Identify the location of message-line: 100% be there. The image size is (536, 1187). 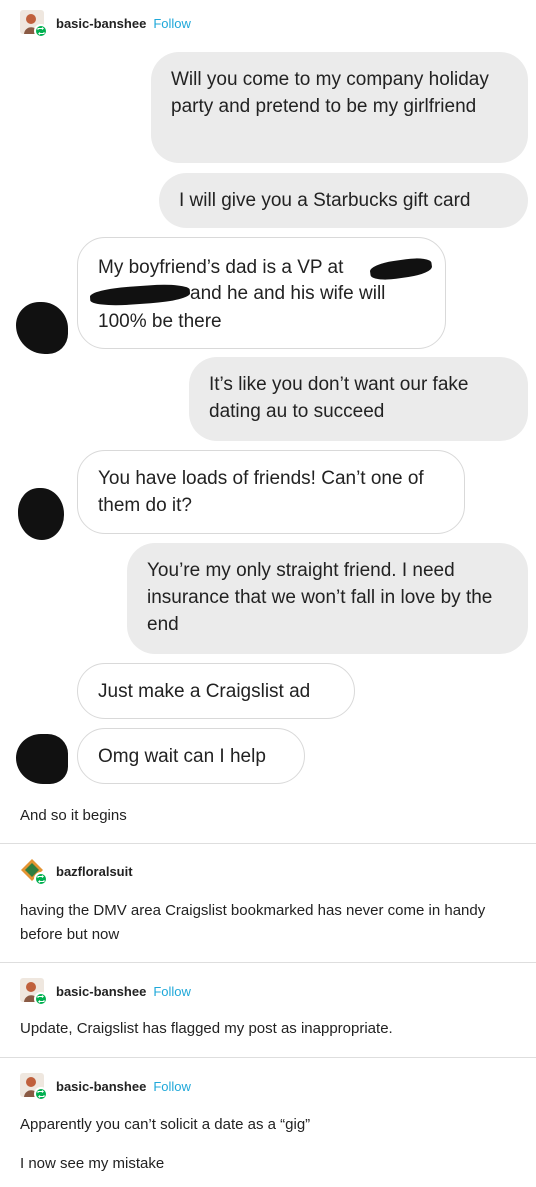
(160, 321).